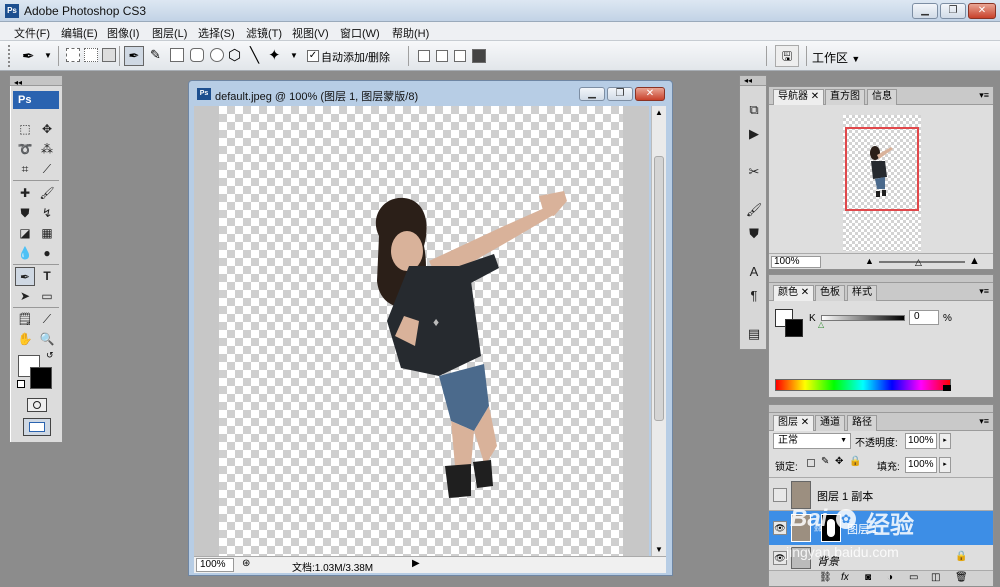 This screenshot has width=1000, height=587. I want to click on polygon-tool-icon: ⬡, so click(234, 55).